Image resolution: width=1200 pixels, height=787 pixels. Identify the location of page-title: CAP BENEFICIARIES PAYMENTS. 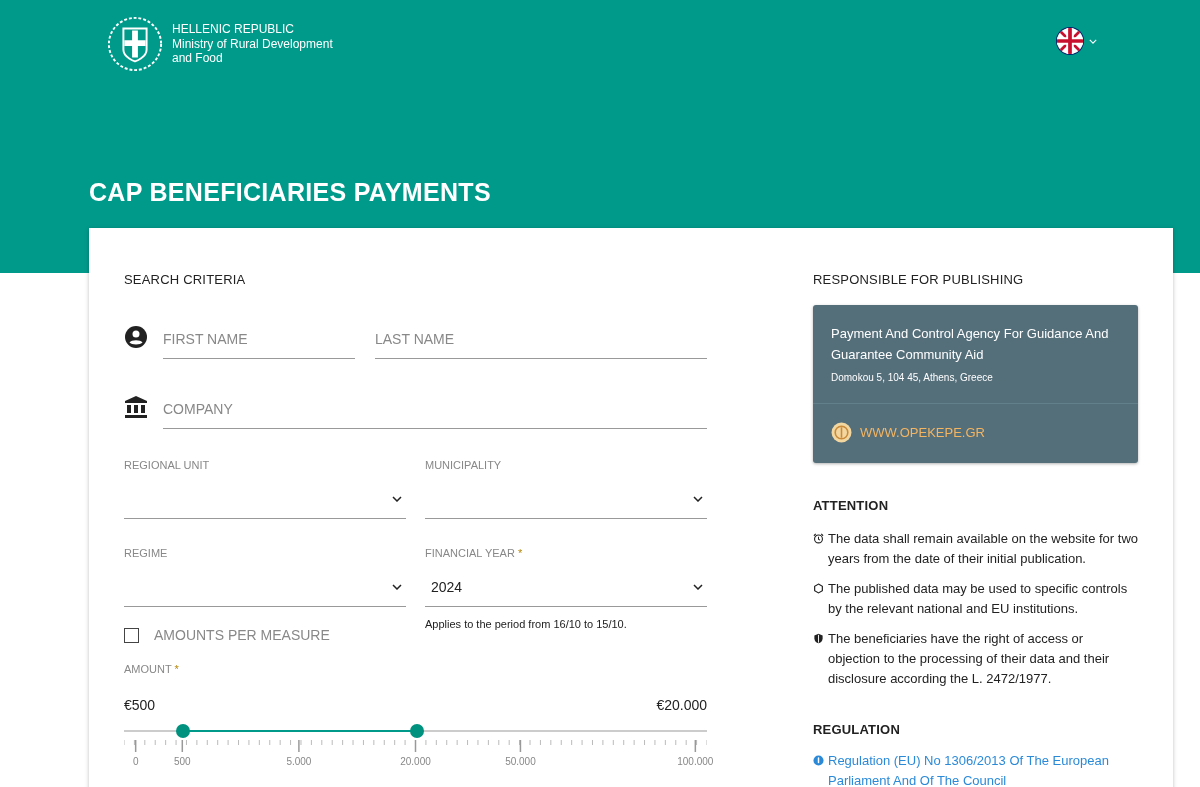
(290, 192).